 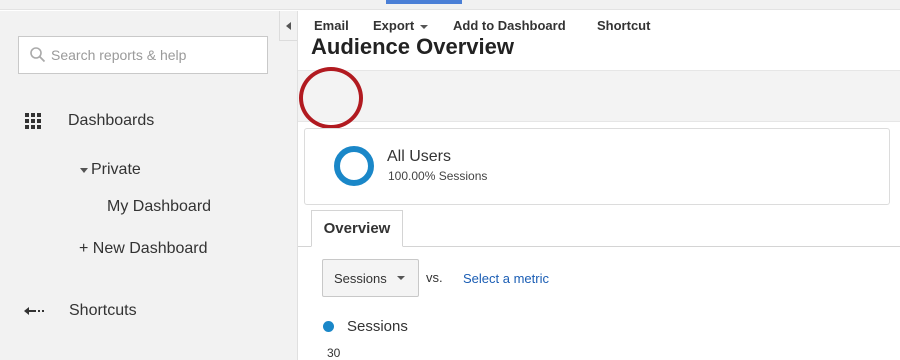 What do you see at coordinates (354, 166) in the screenshot?
I see `segment-donut-icon` at bounding box center [354, 166].